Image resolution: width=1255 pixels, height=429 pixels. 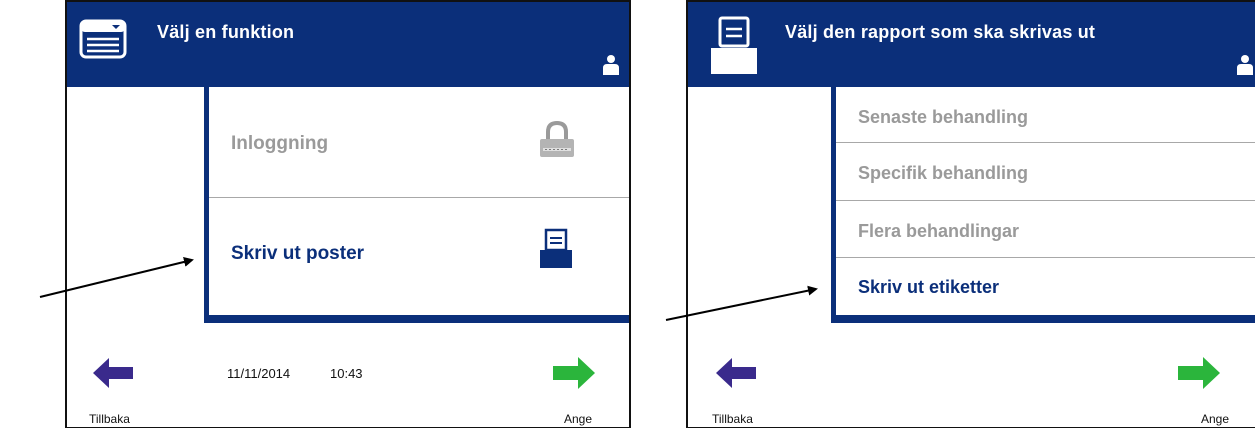 What do you see at coordinates (103, 41) in the screenshot?
I see `menu-card-icon` at bounding box center [103, 41].